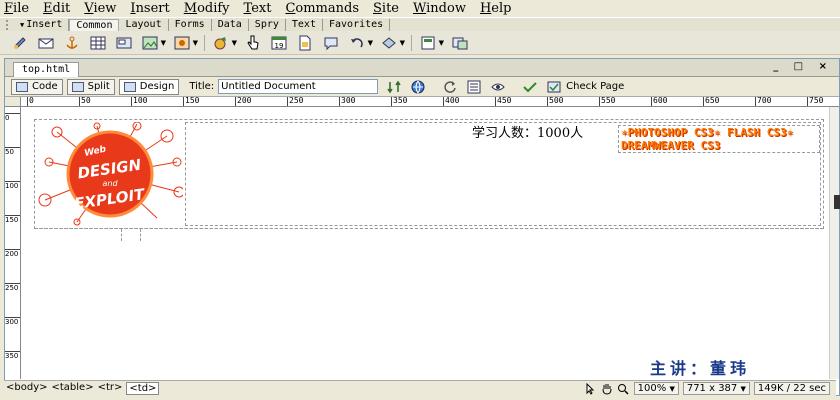  Describe the element at coordinates (450, 87) in the screenshot. I see `refresh-icon` at that location.